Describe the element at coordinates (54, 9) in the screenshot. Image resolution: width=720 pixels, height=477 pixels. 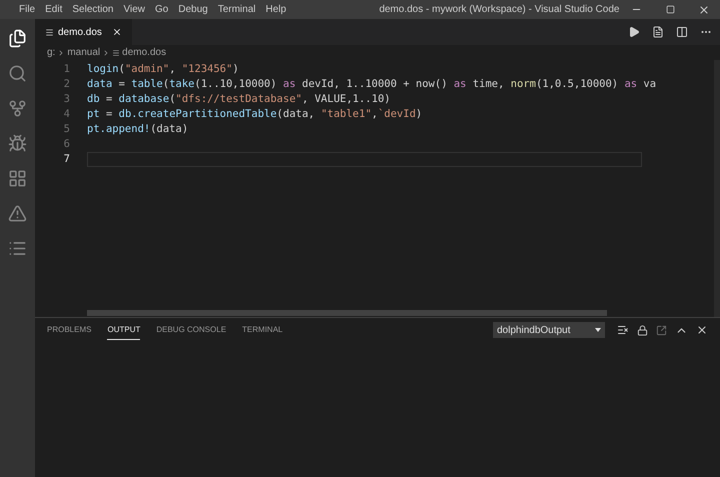
I see `menu-item: Edit` at that location.